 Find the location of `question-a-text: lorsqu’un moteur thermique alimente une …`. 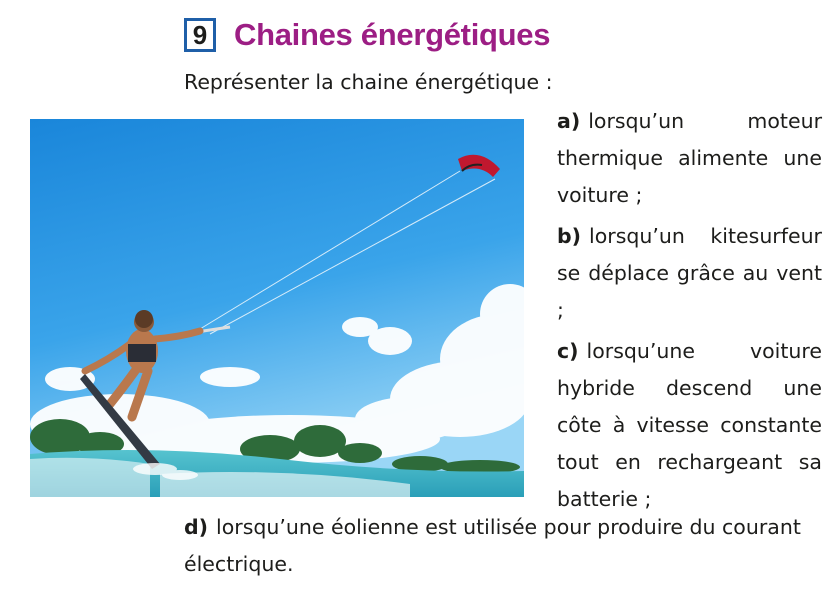

question-a-text: lorsqu’un moteur thermique alimente une … is located at coordinates (689, 158).